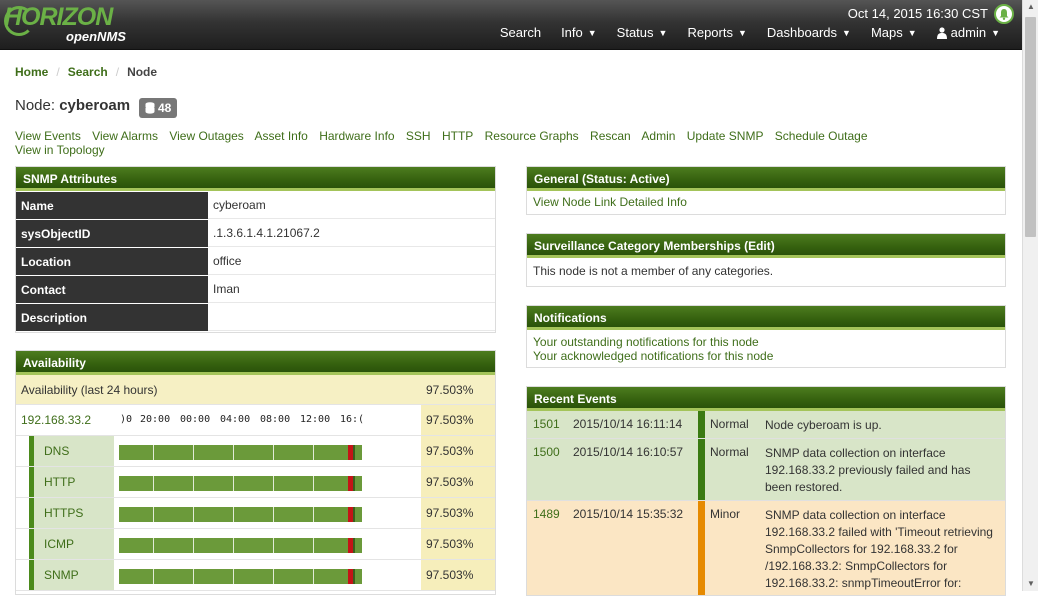 The width and height of the screenshot is (1038, 596). I want to click on resource-count-badge: 48, so click(158, 108).